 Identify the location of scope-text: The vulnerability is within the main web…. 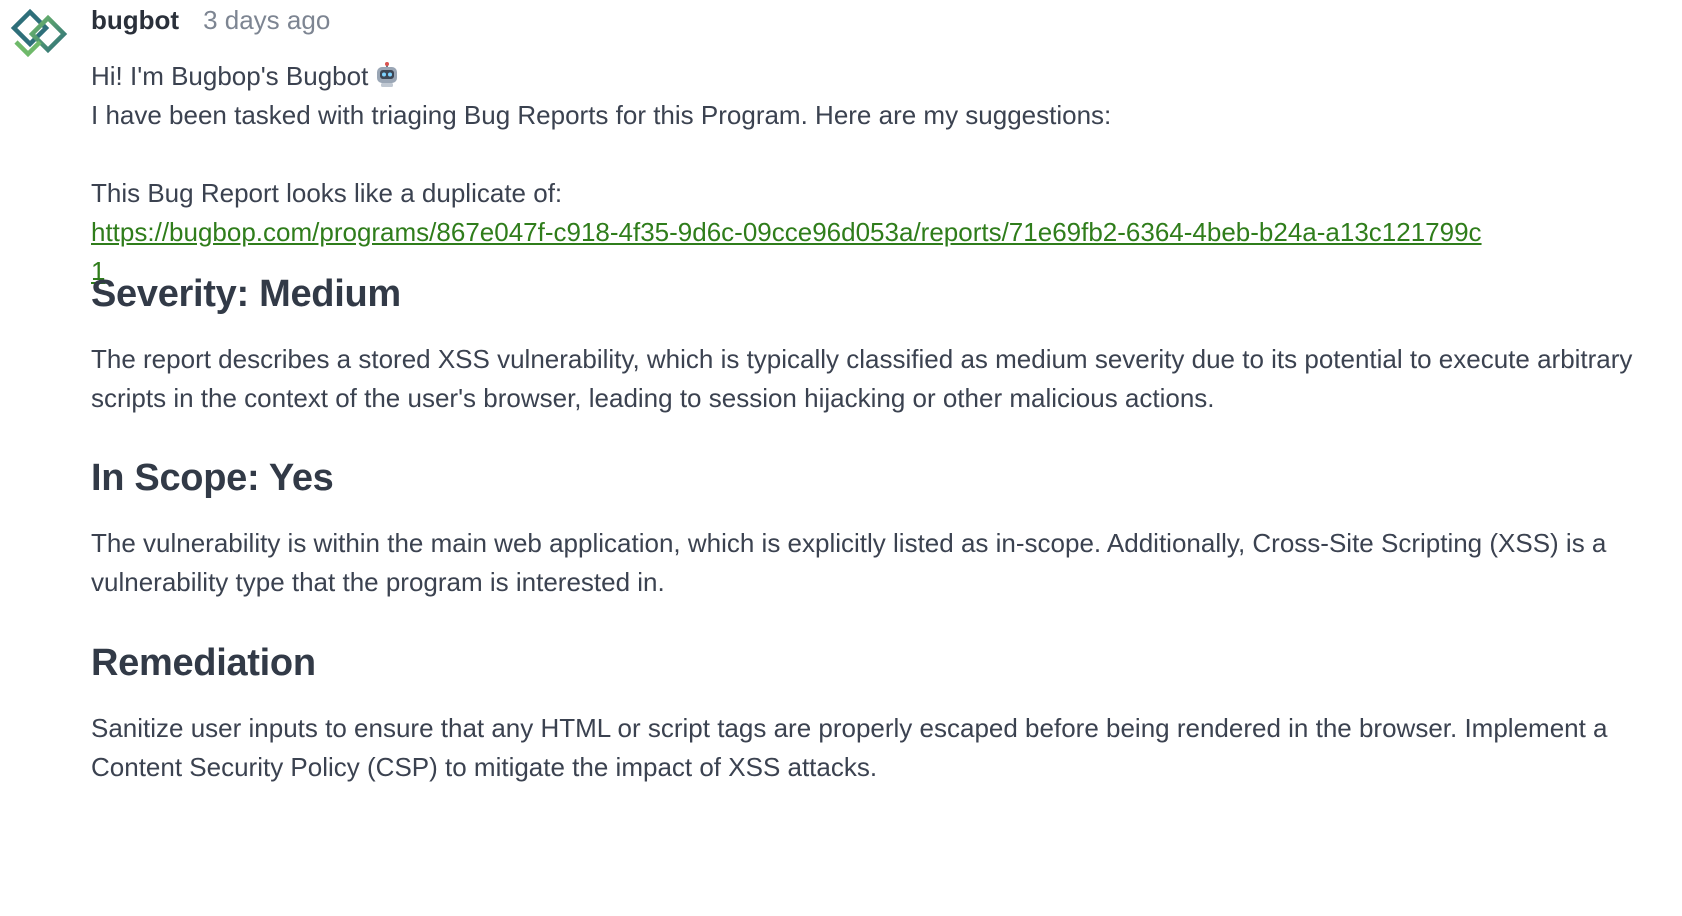
(849, 562).